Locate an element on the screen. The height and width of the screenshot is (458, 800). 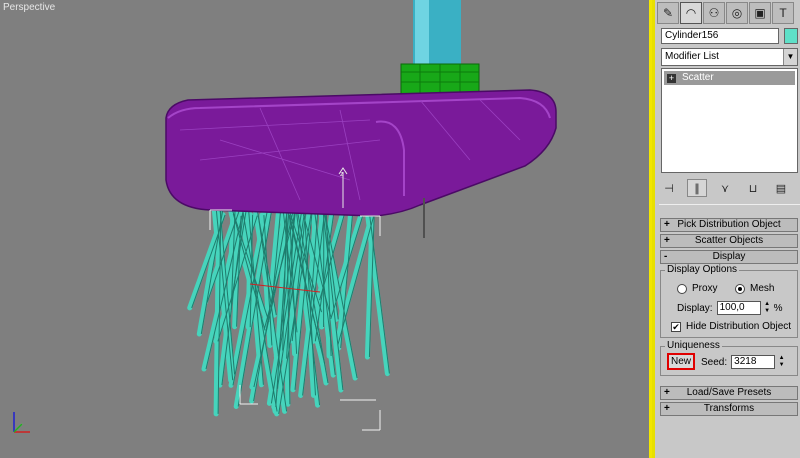
show-end-result-icon: ∥ is located at coordinates (697, 188).